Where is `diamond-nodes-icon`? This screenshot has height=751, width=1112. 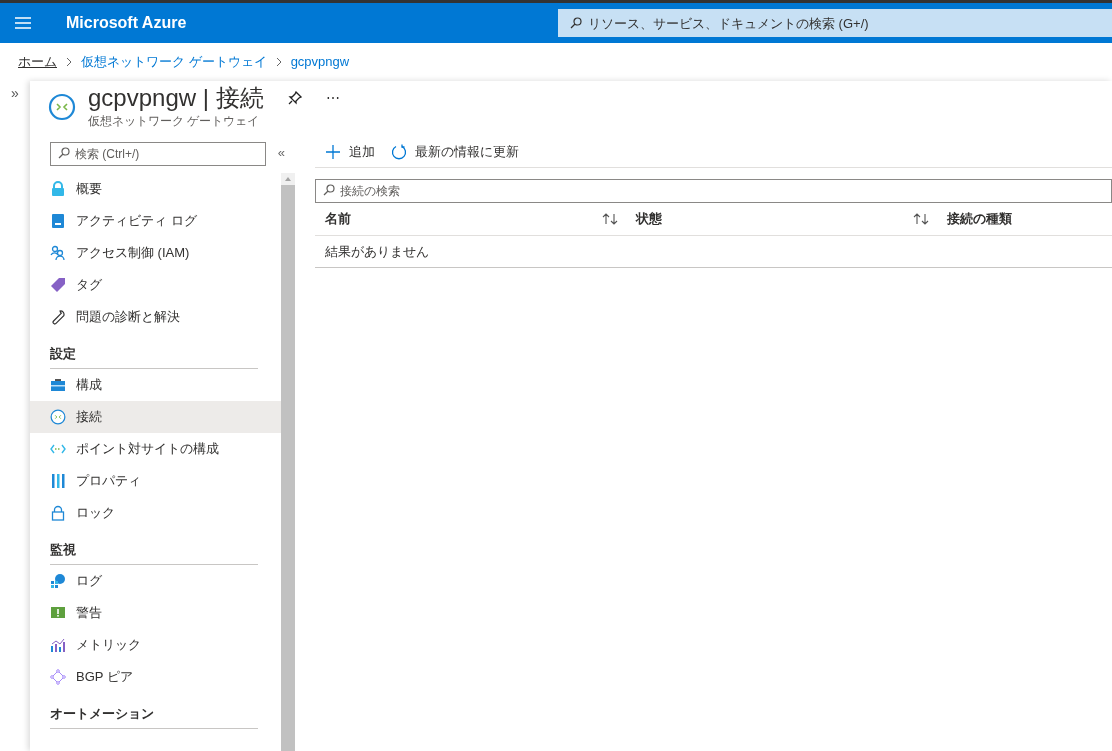 diamond-nodes-icon is located at coordinates (58, 677).